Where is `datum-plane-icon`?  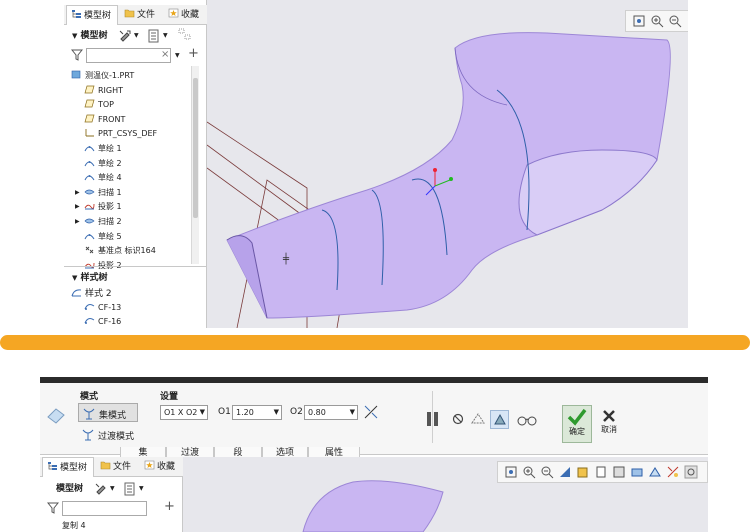
datum-plane-icon is located at coordinates (89, 103).